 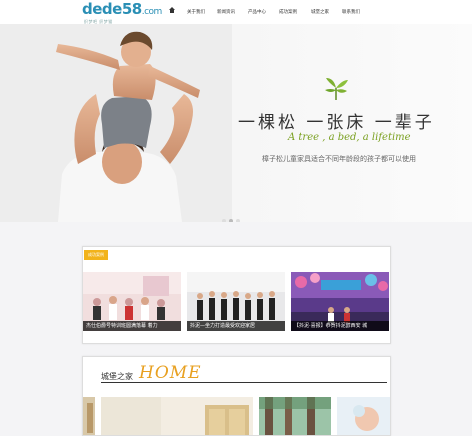 I want to click on nav-products: 产品中心, so click(x=257, y=12).